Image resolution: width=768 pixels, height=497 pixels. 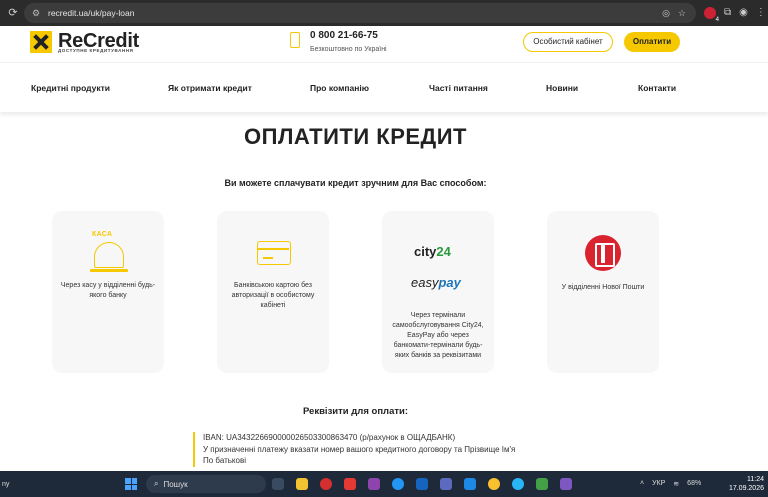 What do you see at coordinates (727, 13) in the screenshot?
I see `extensions-puzzle-icon: ⧉` at bounding box center [727, 13].